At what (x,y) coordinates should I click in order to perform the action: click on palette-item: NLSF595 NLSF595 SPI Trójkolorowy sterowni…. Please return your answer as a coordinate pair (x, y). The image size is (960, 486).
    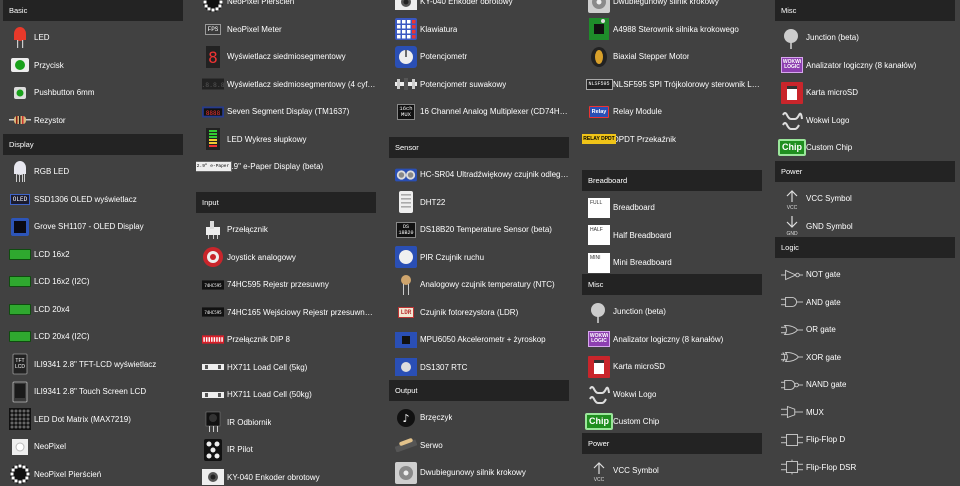
    Looking at the image, I should click on (672, 85).